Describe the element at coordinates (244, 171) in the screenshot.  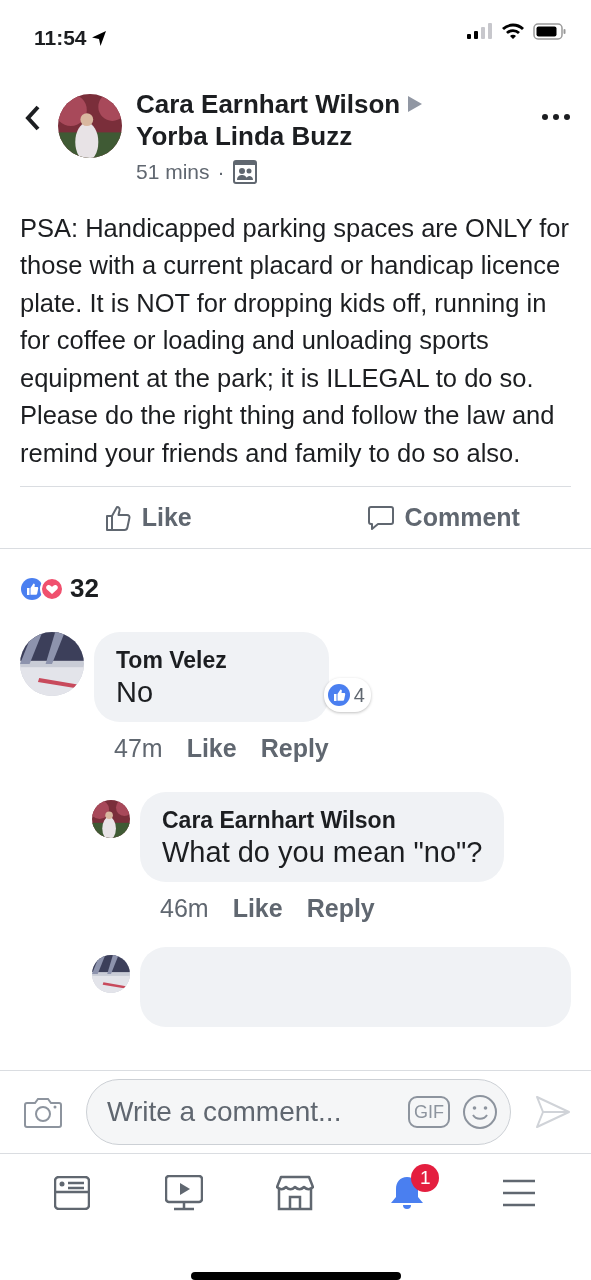
I see `group-icon` at that location.